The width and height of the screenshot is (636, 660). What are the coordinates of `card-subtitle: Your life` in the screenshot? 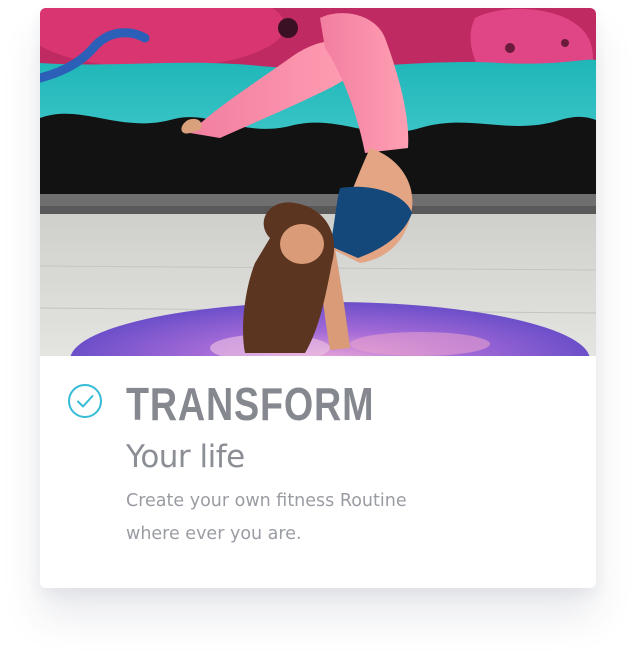 It's located at (185, 457).